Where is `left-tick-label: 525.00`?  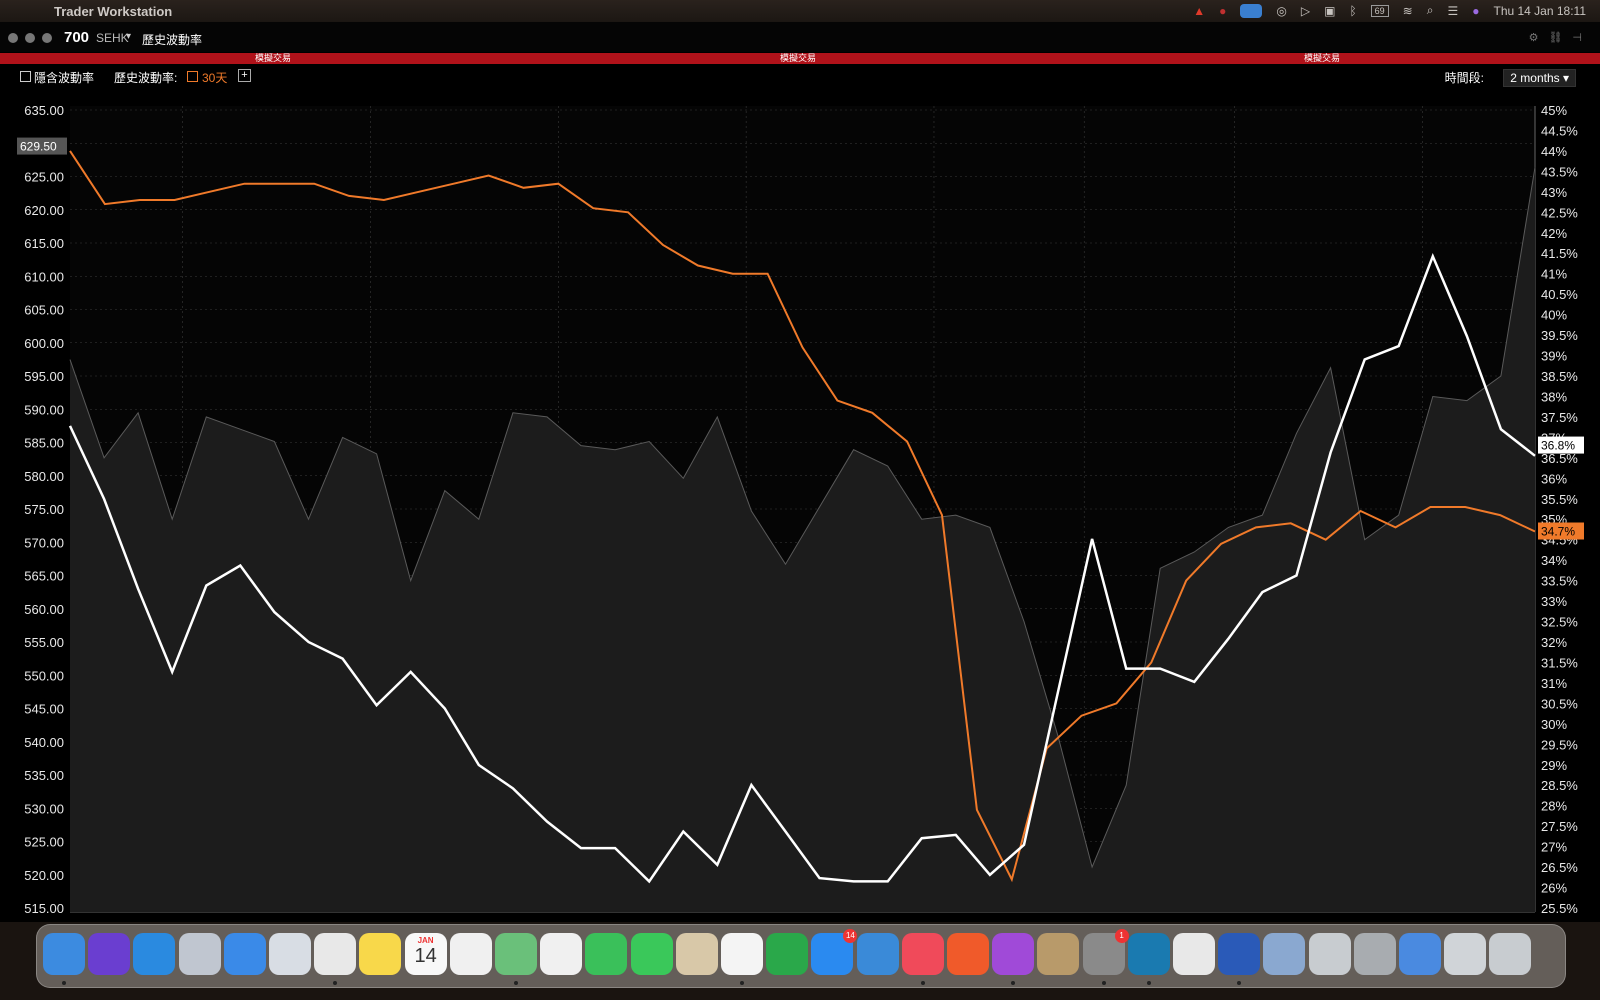
left-tick-label: 525.00 is located at coordinates (44, 842).